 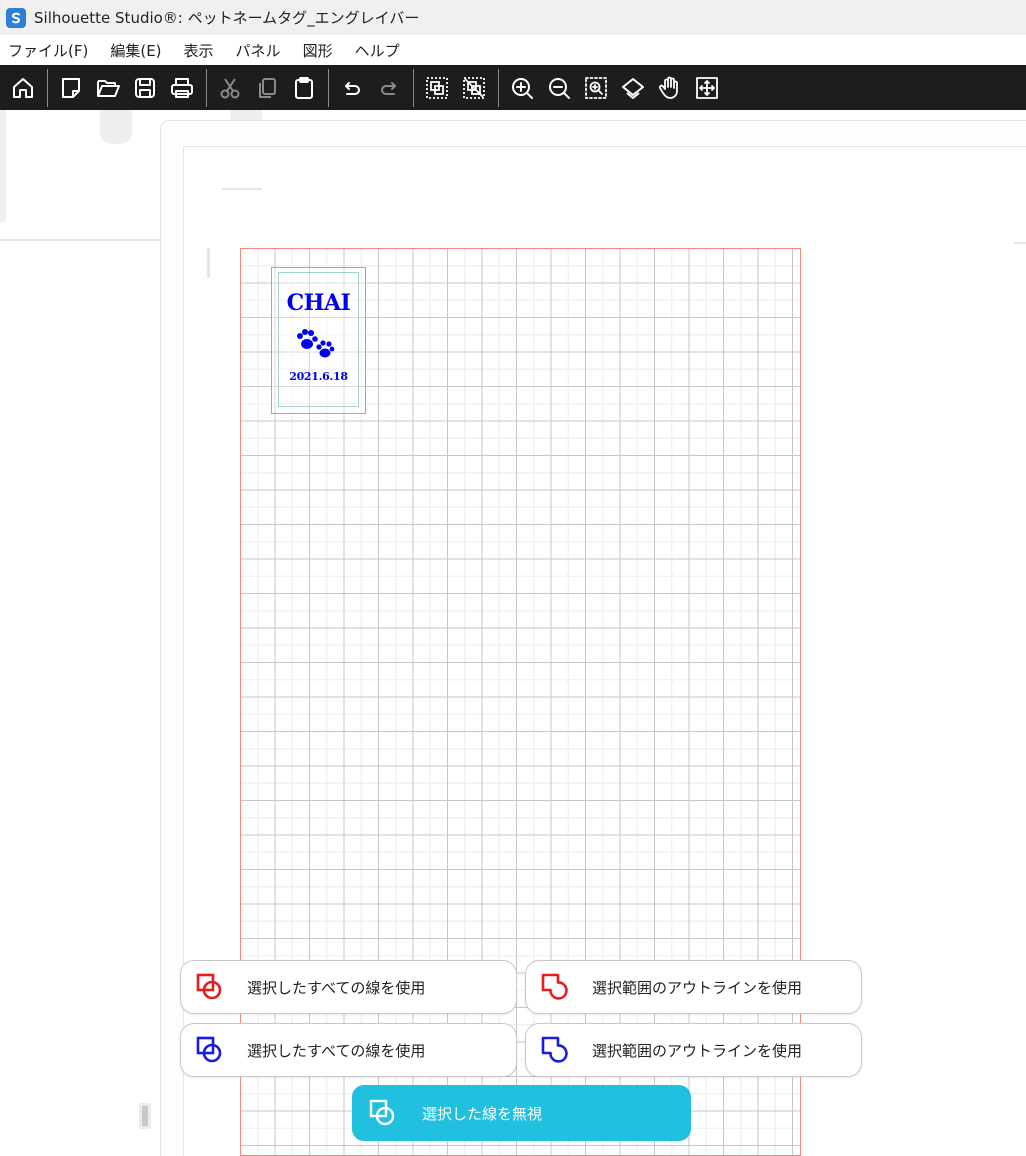 I want to click on ignore-selected-lines-button: 選択した線を無視, so click(x=521, y=1113).